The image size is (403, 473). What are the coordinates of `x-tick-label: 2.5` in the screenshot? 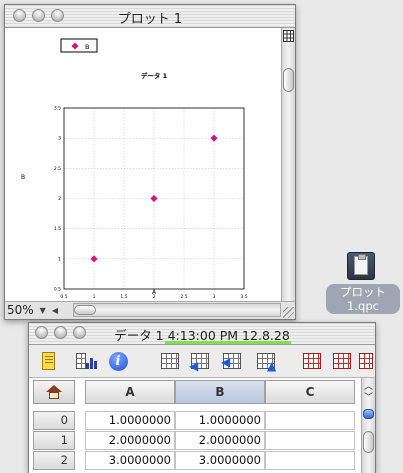 It's located at (183, 297).